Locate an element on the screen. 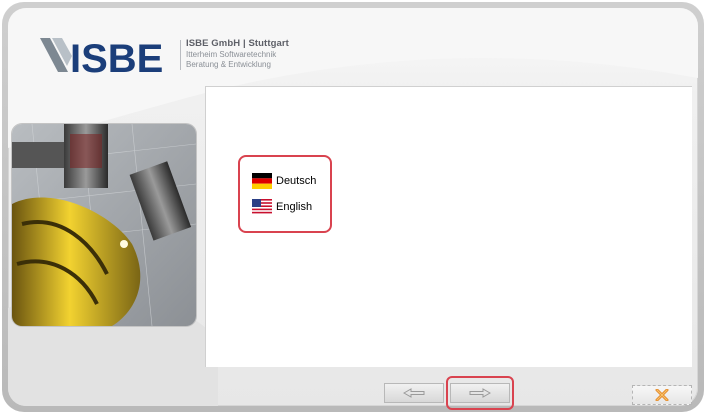  logo-text: ISBE is located at coordinates (116, 57).